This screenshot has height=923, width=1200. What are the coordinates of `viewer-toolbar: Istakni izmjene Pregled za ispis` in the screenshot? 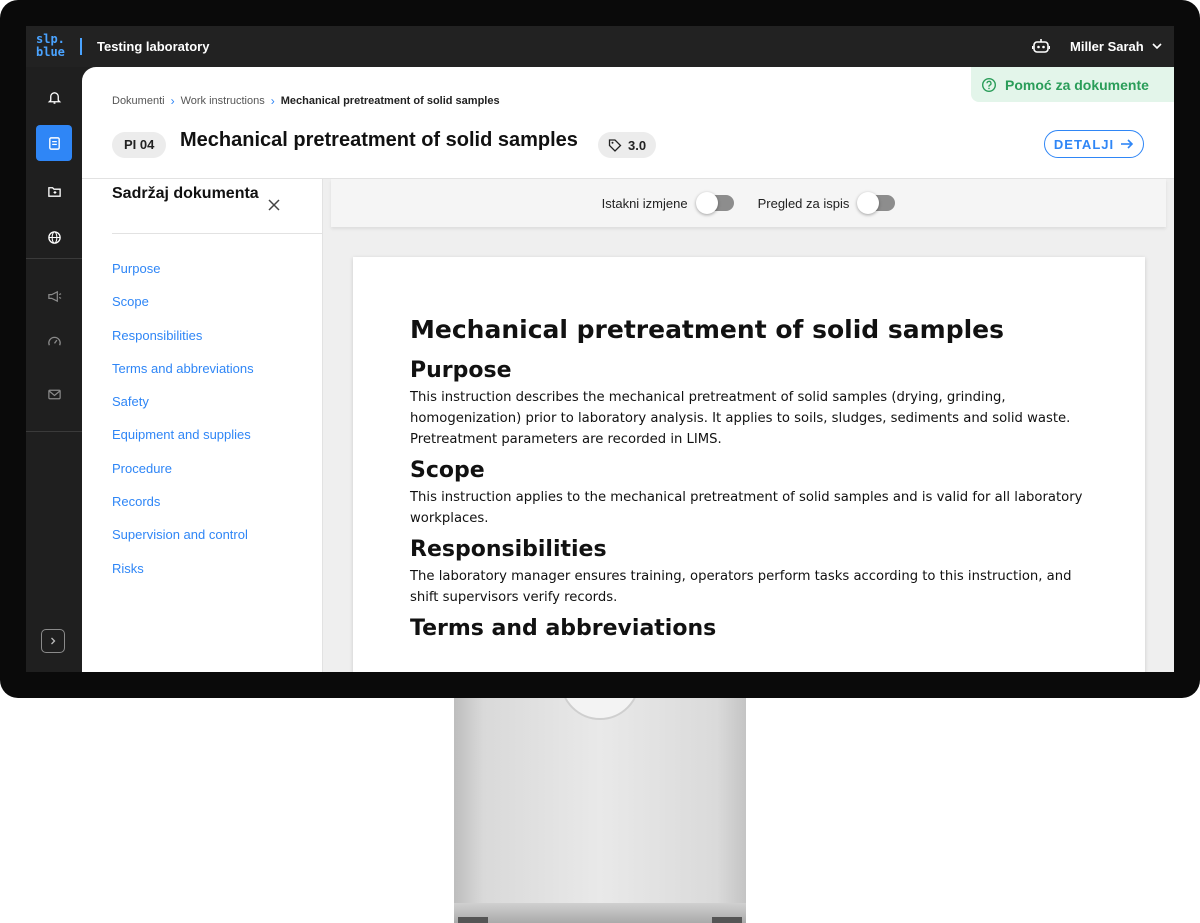 It's located at (748, 203).